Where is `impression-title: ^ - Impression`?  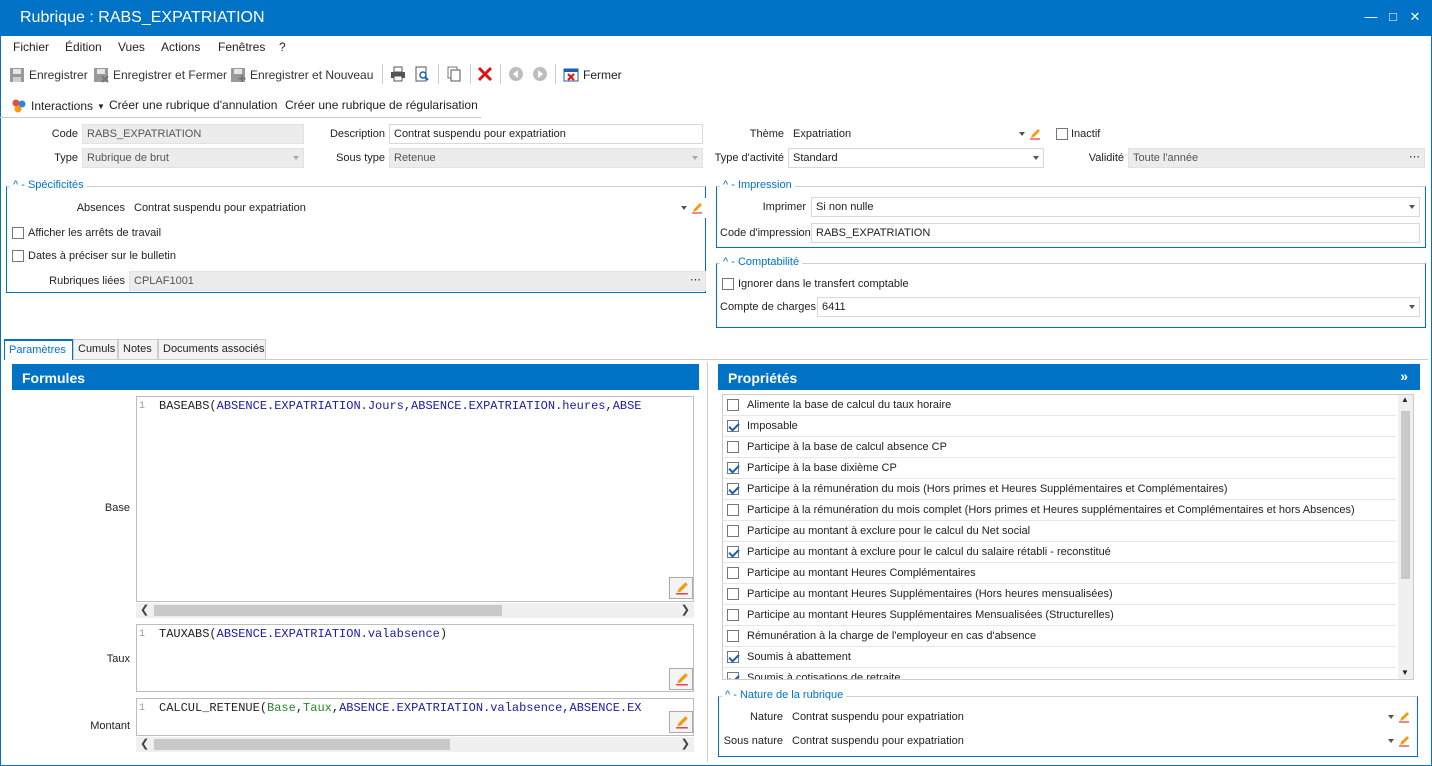
impression-title: ^ - Impression is located at coordinates (757, 185).